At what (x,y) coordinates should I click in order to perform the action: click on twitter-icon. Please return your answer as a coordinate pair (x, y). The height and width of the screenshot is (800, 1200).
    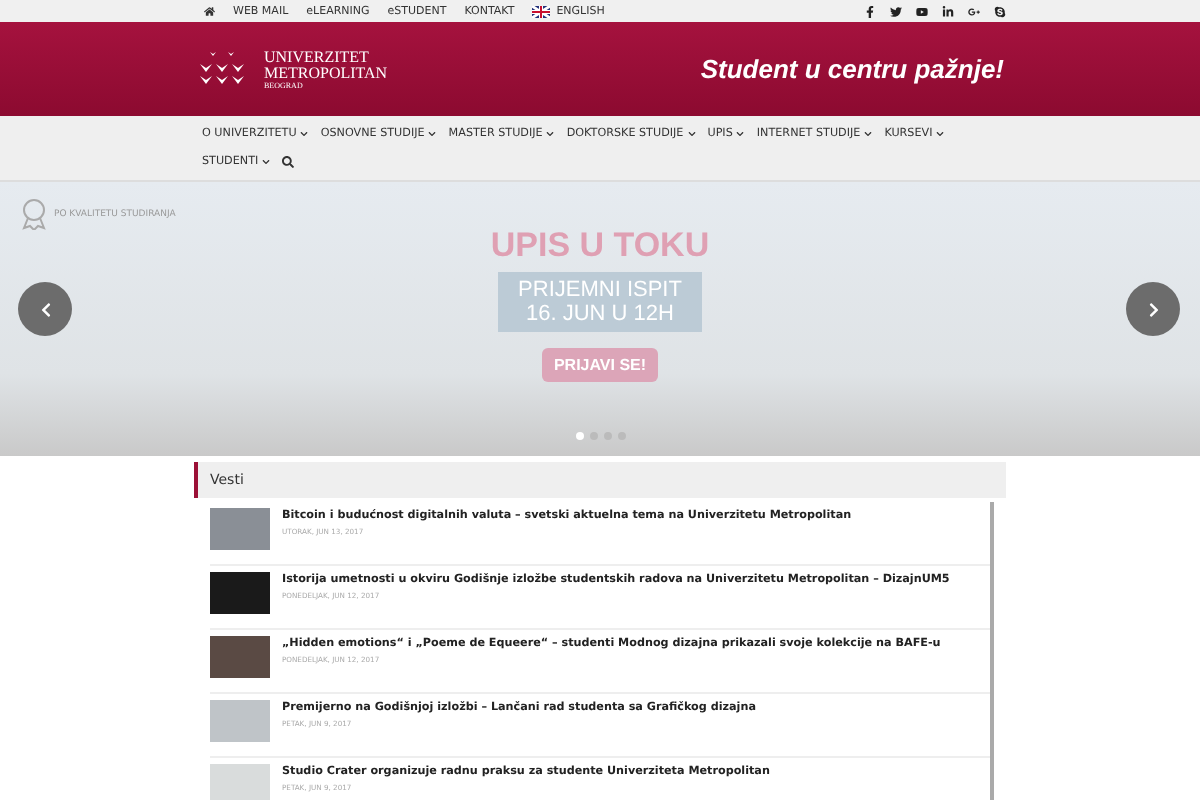
    Looking at the image, I should click on (896, 11).